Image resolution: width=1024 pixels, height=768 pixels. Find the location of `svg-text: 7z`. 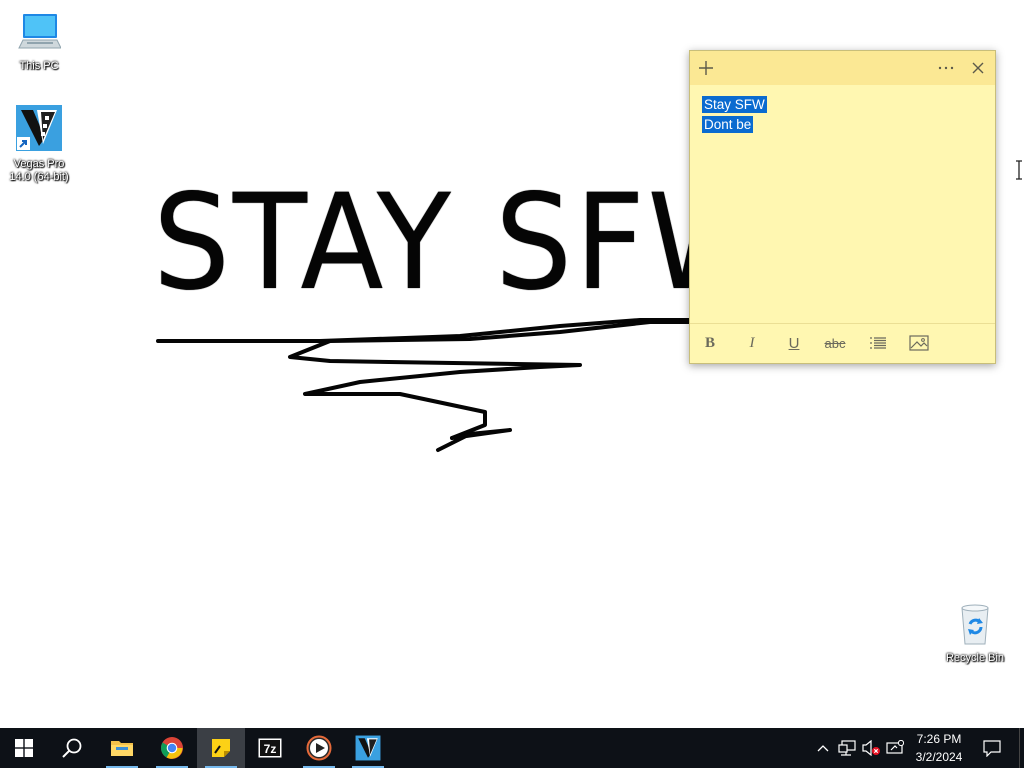

svg-text: 7z is located at coordinates (270, 749).